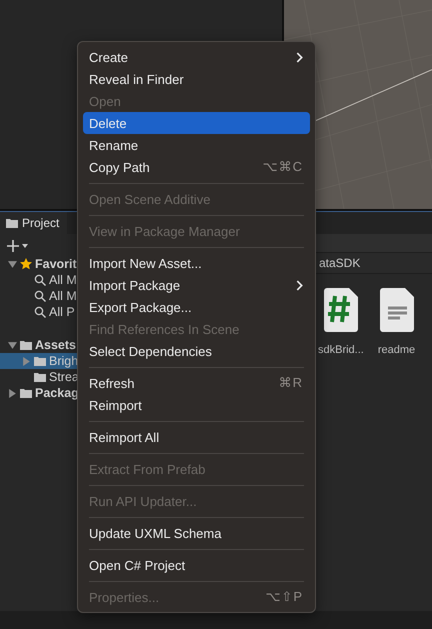 The height and width of the screenshot is (629, 432). Describe the element at coordinates (196, 285) in the screenshot. I see `menu-item: Import Package` at that location.